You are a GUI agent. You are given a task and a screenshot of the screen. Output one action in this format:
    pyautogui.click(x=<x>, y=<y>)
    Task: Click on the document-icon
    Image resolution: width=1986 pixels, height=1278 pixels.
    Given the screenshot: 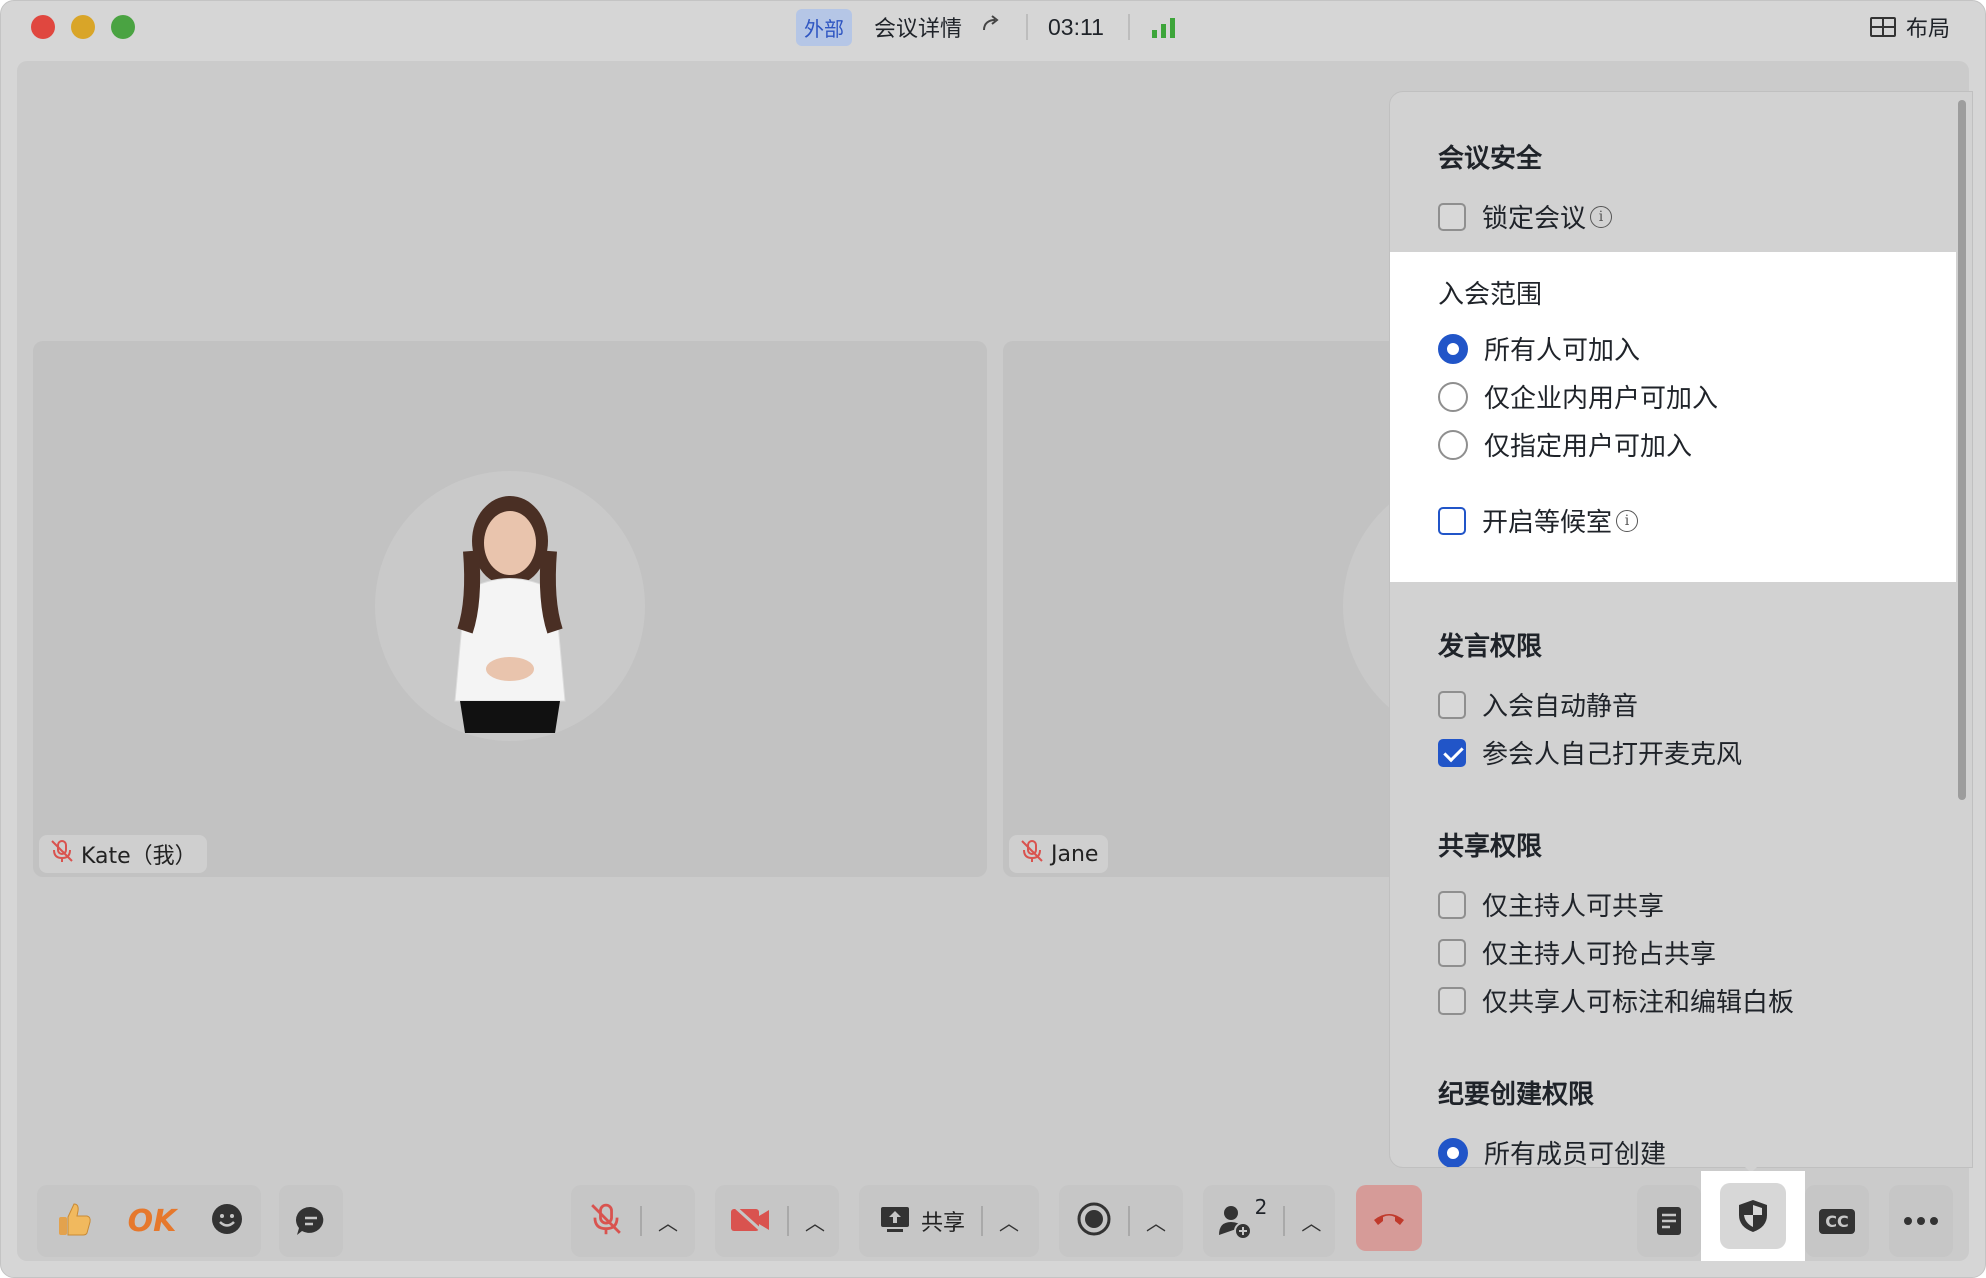 What is the action you would take?
    pyautogui.click(x=1669, y=1221)
    